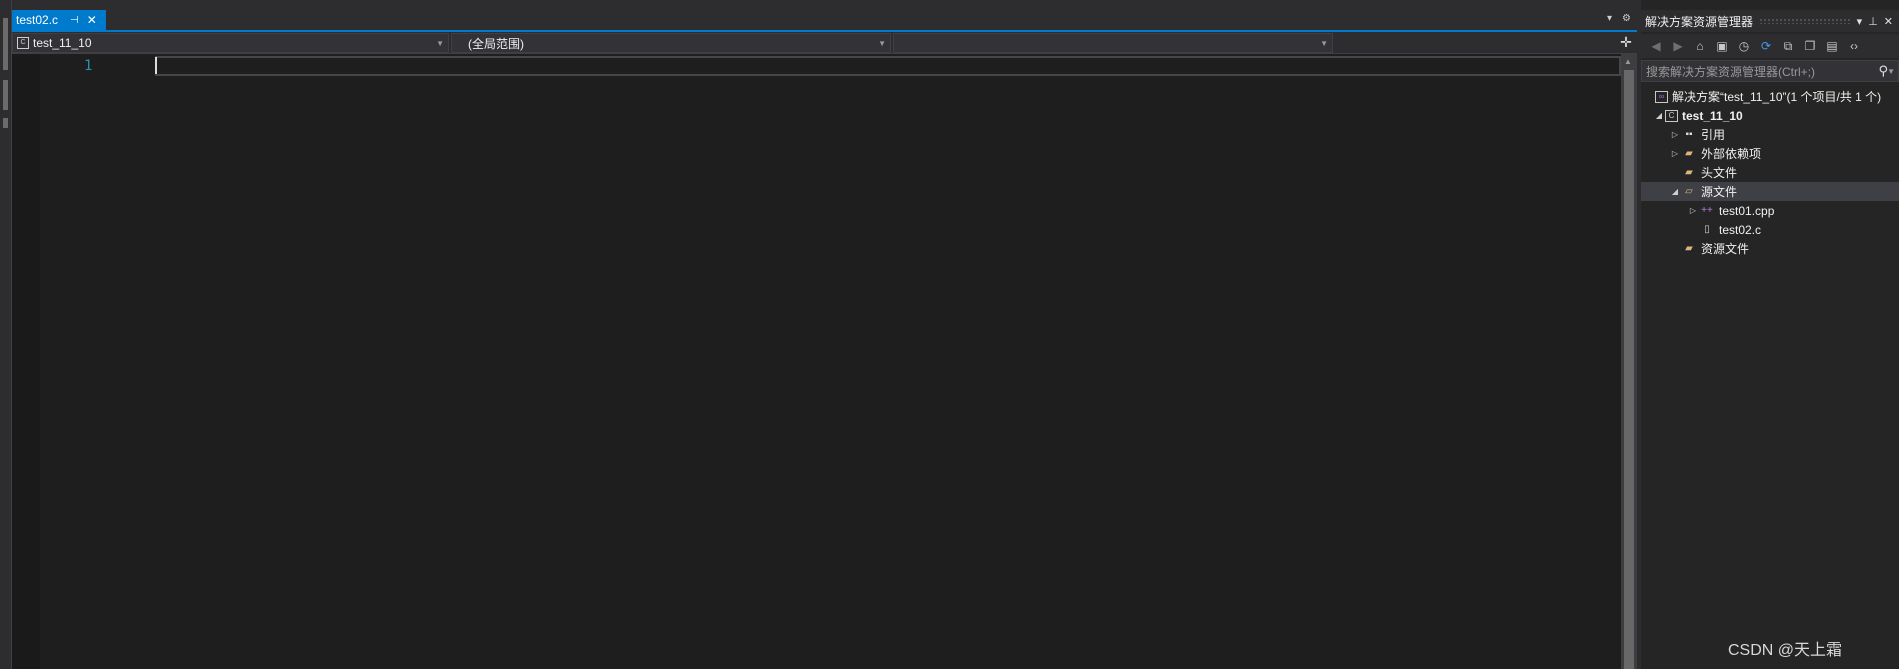 The image size is (1899, 669). What do you see at coordinates (74, 20) in the screenshot?
I see `pin-icon: ⊣` at bounding box center [74, 20].